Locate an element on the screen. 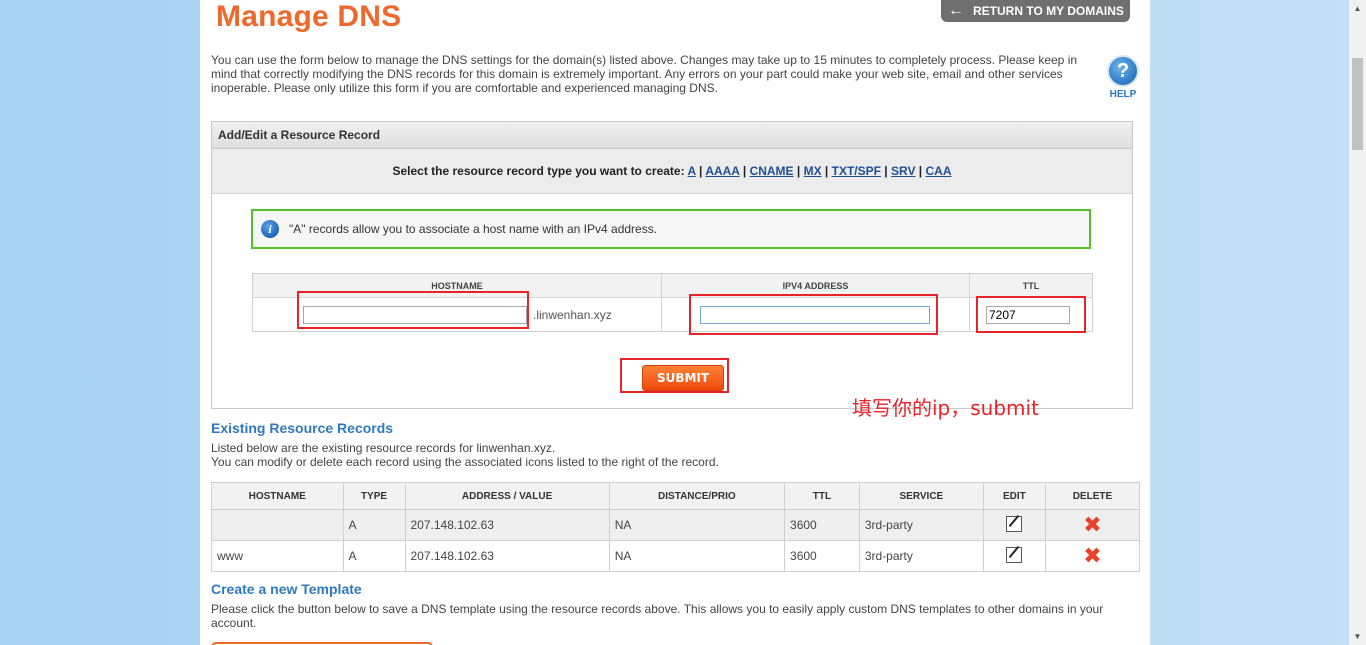  record-type-cname-link: CNAME is located at coordinates (772, 171).